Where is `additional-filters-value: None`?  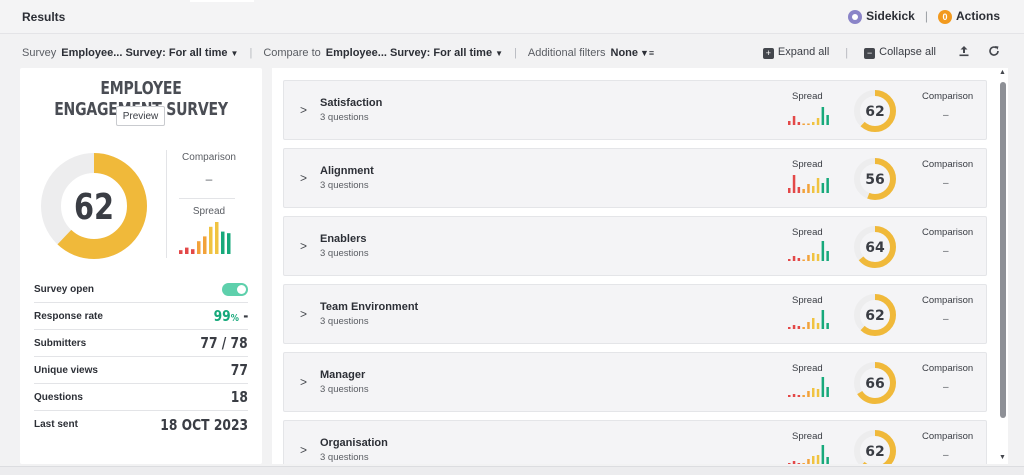 additional-filters-value: None is located at coordinates (624, 53).